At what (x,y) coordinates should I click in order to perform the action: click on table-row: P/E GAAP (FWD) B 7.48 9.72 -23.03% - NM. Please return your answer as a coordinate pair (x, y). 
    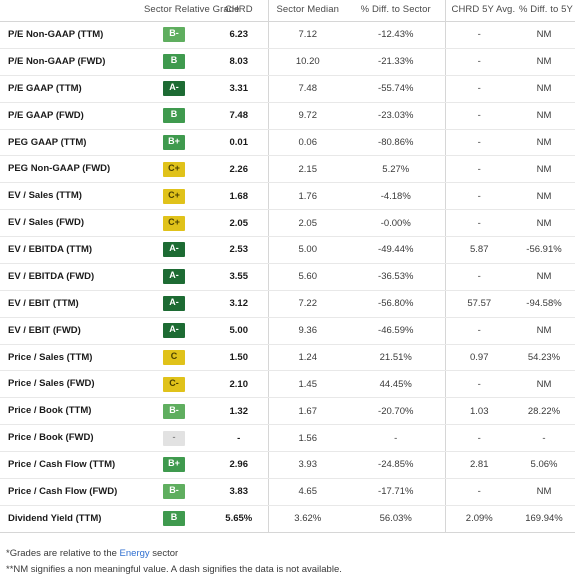
    Looking at the image, I should click on (287, 116).